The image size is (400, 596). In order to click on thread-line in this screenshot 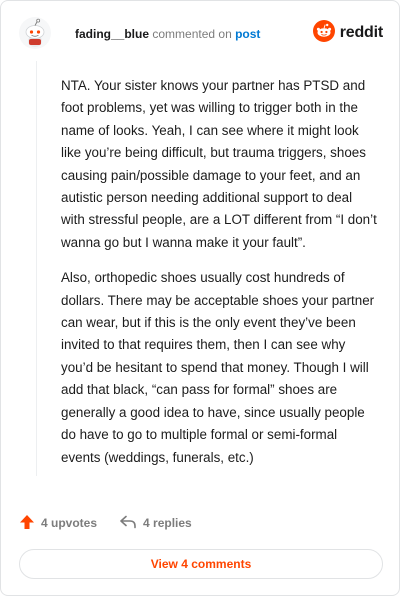, I will do `click(36, 268)`.